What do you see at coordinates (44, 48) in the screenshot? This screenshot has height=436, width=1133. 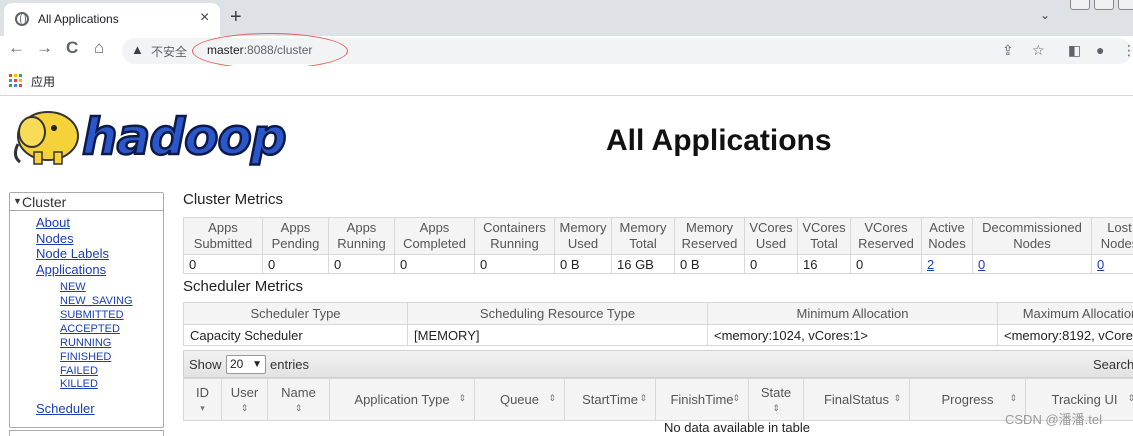 I see `forward-arrow-icon: →` at bounding box center [44, 48].